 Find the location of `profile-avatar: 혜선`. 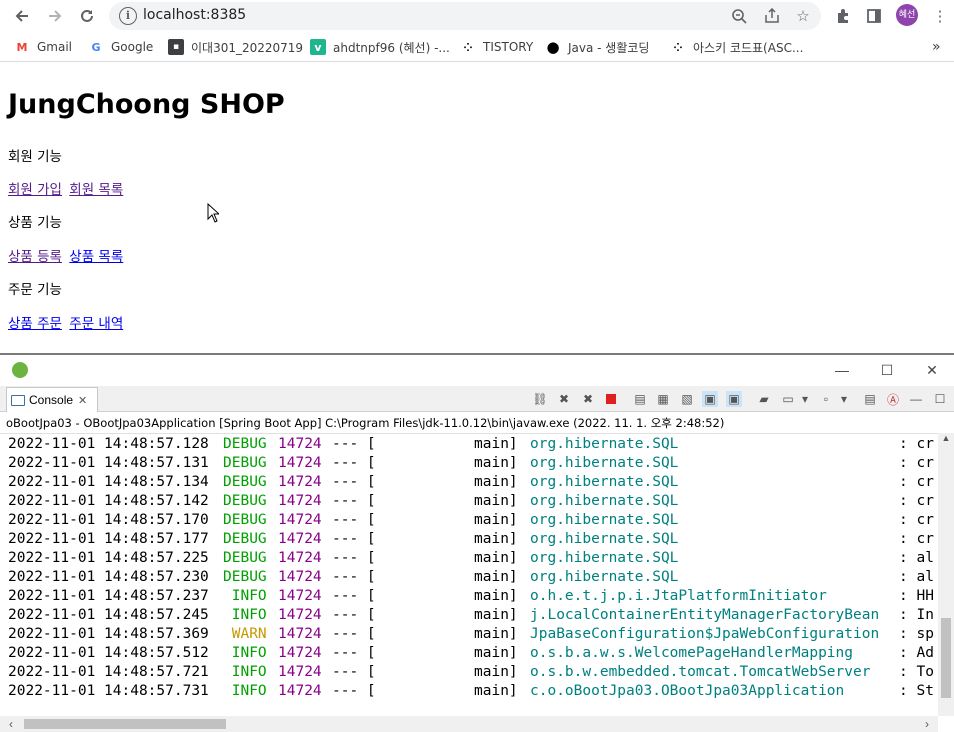

profile-avatar: 혜선 is located at coordinates (907, 15).